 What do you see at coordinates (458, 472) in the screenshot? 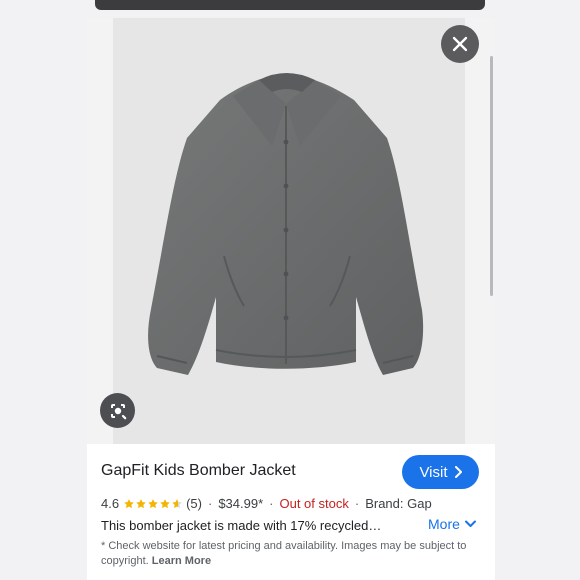
I see `chevron-right-icon` at bounding box center [458, 472].